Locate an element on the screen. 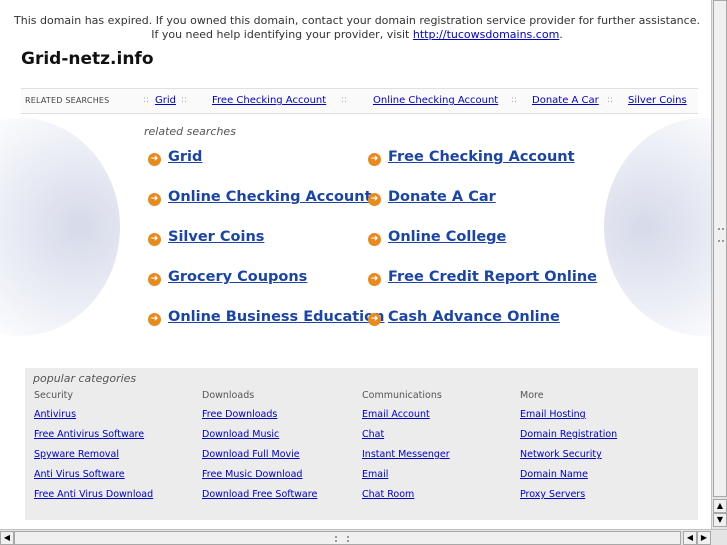  vertical-scroll-thumb is located at coordinates (720, 248).